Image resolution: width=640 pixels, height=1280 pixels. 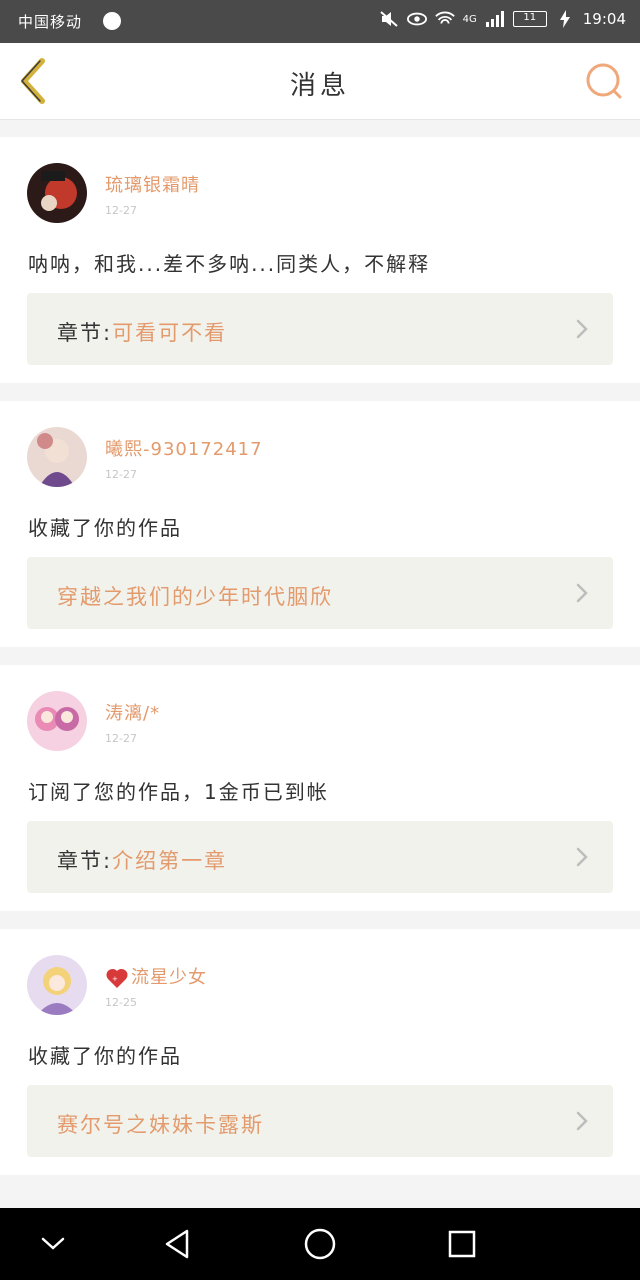 I want to click on ref-label: 穿越之我们的少年时代胭欣, so click(x=195, y=596).